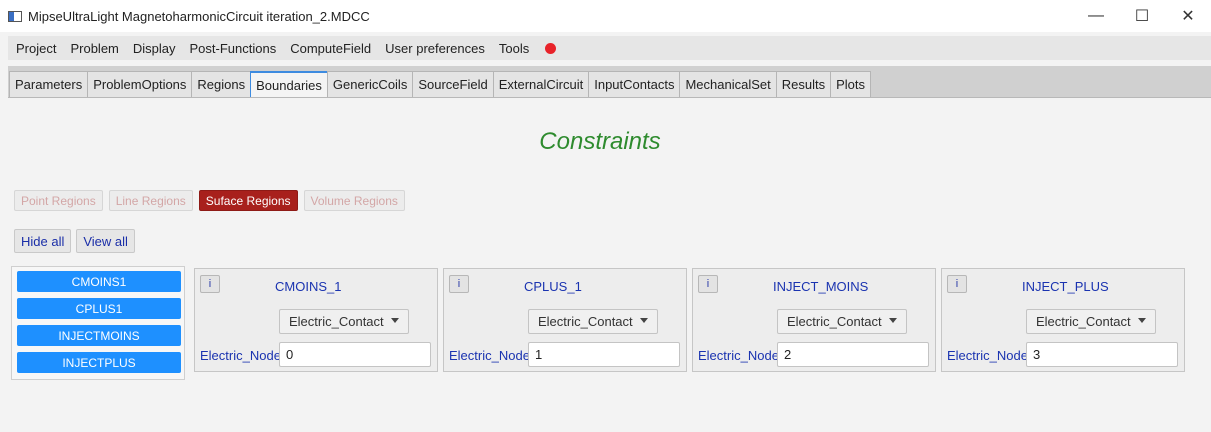 The image size is (1211, 432). Describe the element at coordinates (821, 286) in the screenshot. I see `contact-name: INJECT_MOINS` at that location.